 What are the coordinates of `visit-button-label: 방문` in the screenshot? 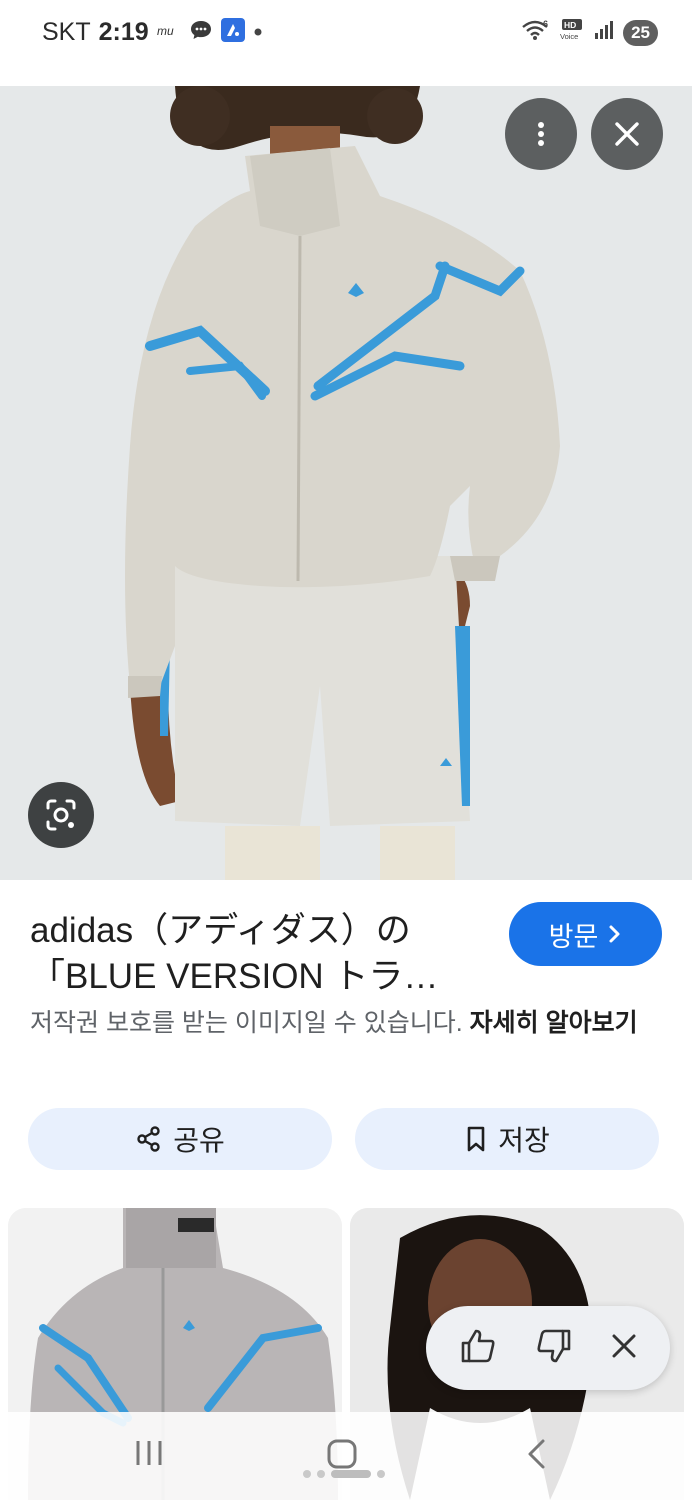 It's located at (573, 936).